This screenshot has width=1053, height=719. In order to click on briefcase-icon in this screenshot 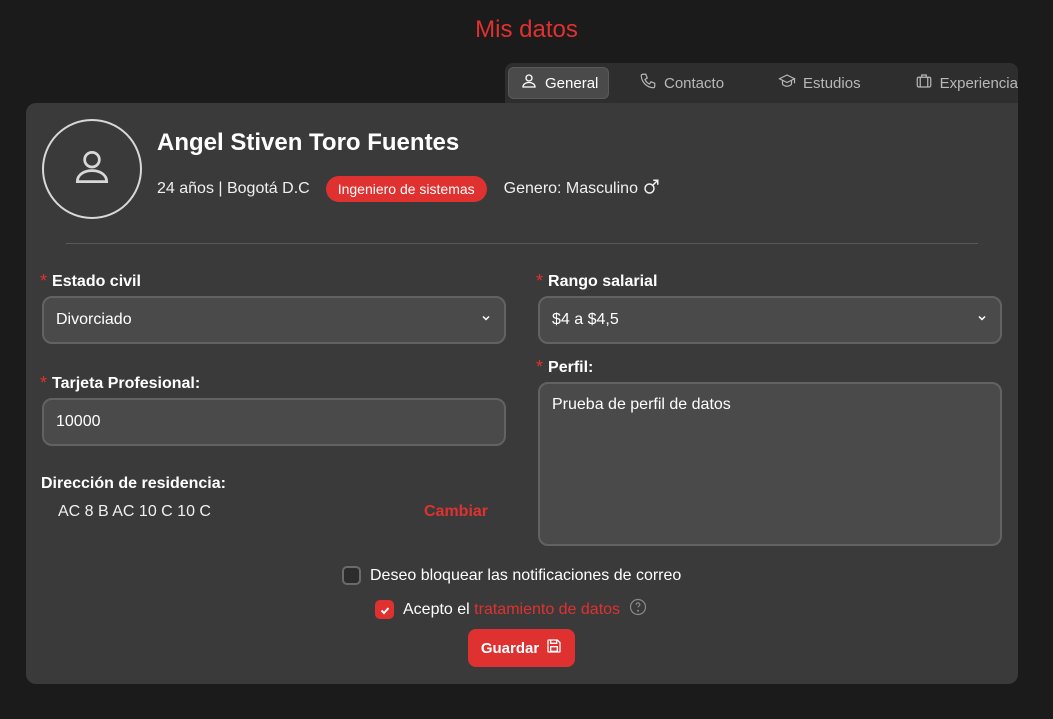, I will do `click(924, 83)`.